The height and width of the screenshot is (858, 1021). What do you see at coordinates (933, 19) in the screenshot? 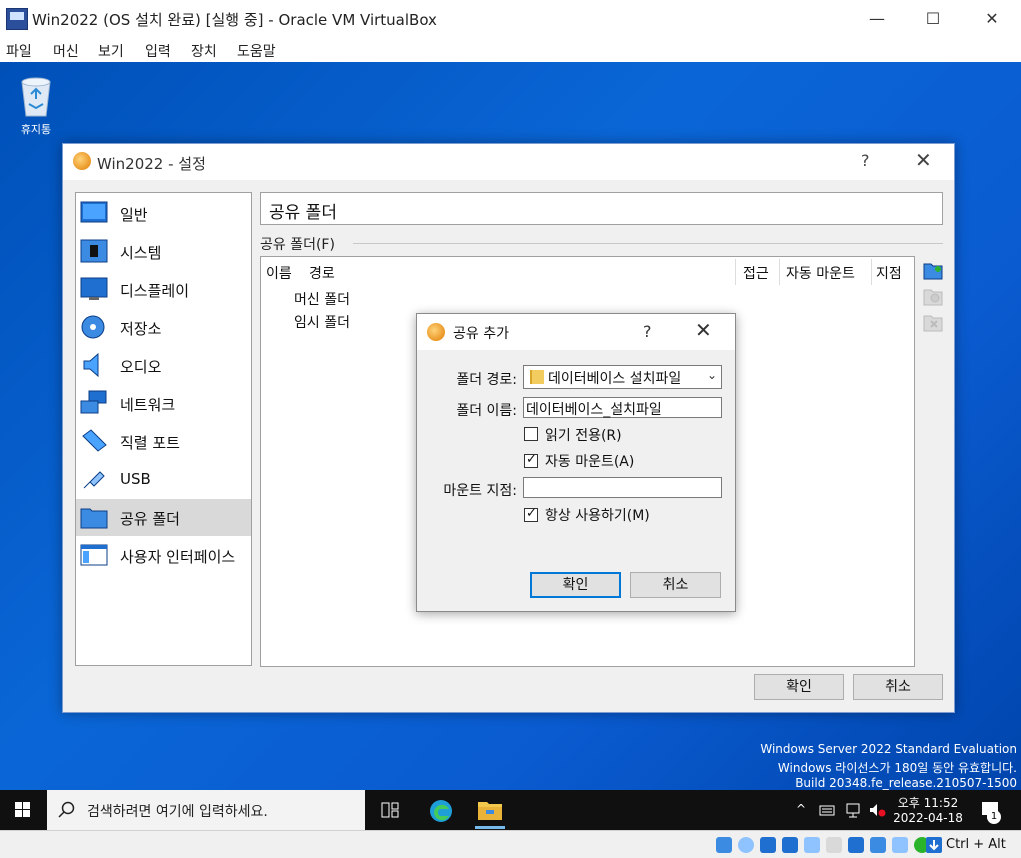
I see `maximize-button: ☐` at bounding box center [933, 19].